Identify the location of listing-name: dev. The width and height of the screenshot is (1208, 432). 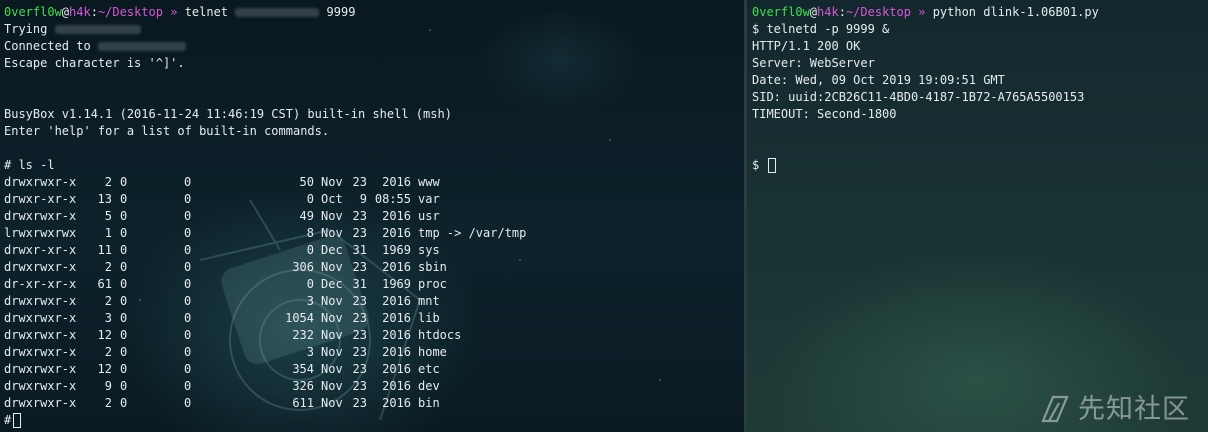
(429, 386).